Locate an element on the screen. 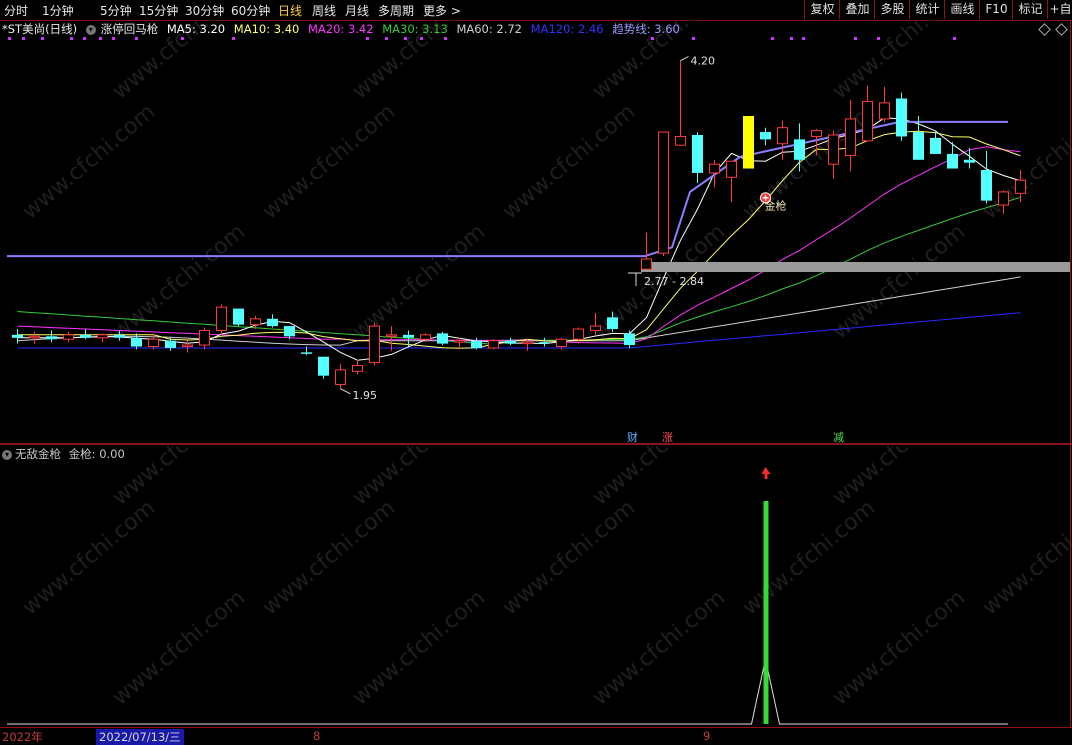 Image resolution: width=1072 pixels, height=745 pixels. tab-5min: 5分钟 is located at coordinates (116, 10).